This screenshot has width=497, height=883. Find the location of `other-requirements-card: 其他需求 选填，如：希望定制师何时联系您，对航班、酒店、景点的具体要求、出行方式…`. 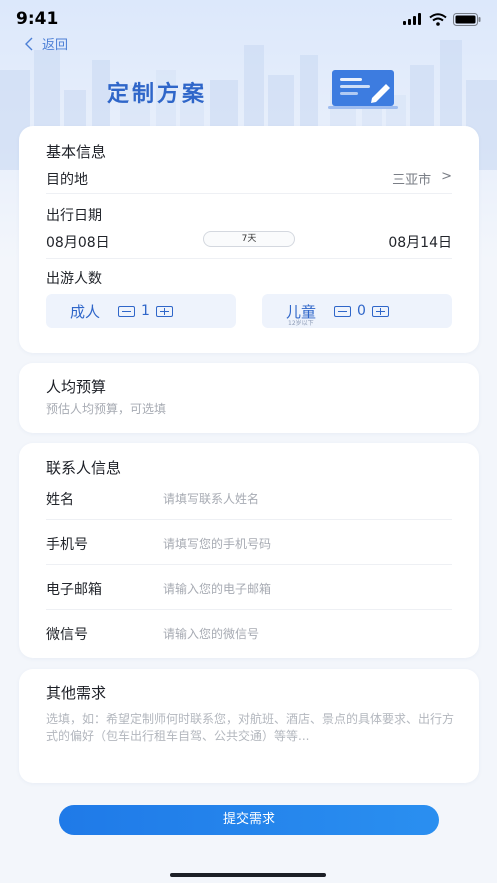

other-requirements-card: 其他需求 选填，如：希望定制师何时联系您，对航班、酒店、景点的具体要求、出行方式… is located at coordinates (249, 726).